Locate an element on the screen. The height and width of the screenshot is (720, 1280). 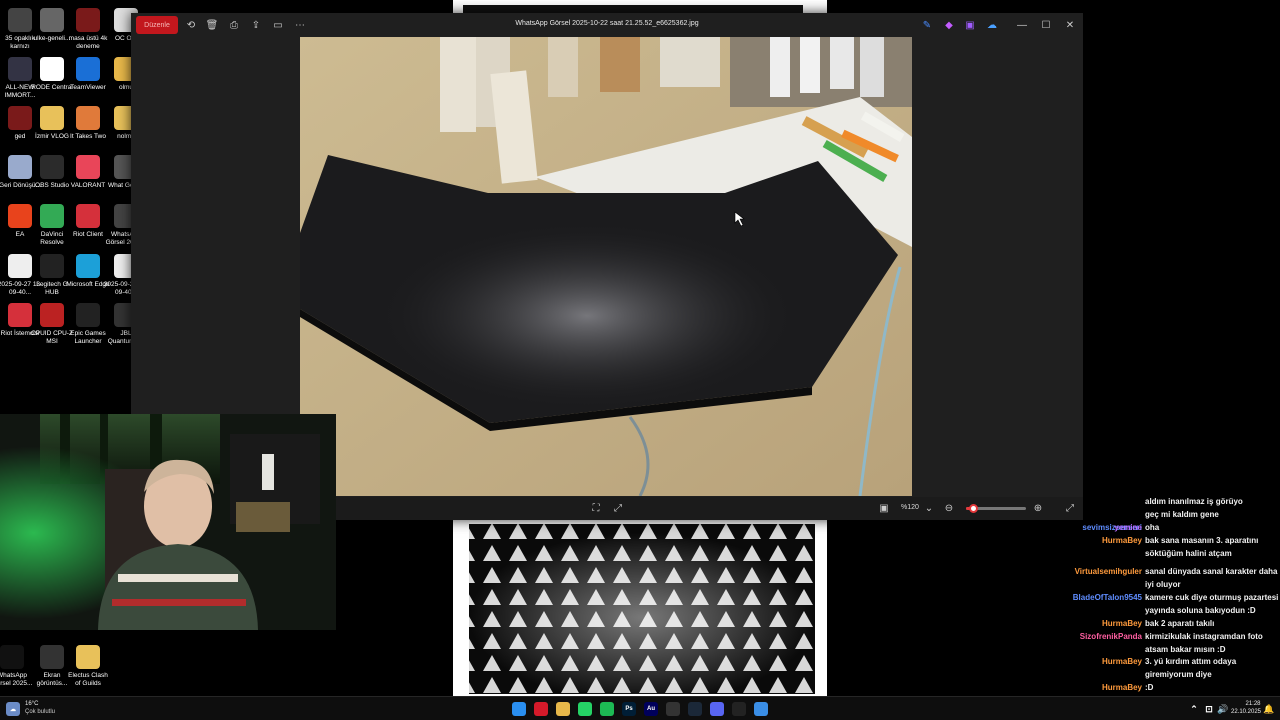
windows-start-icon is located at coordinates (519, 709).